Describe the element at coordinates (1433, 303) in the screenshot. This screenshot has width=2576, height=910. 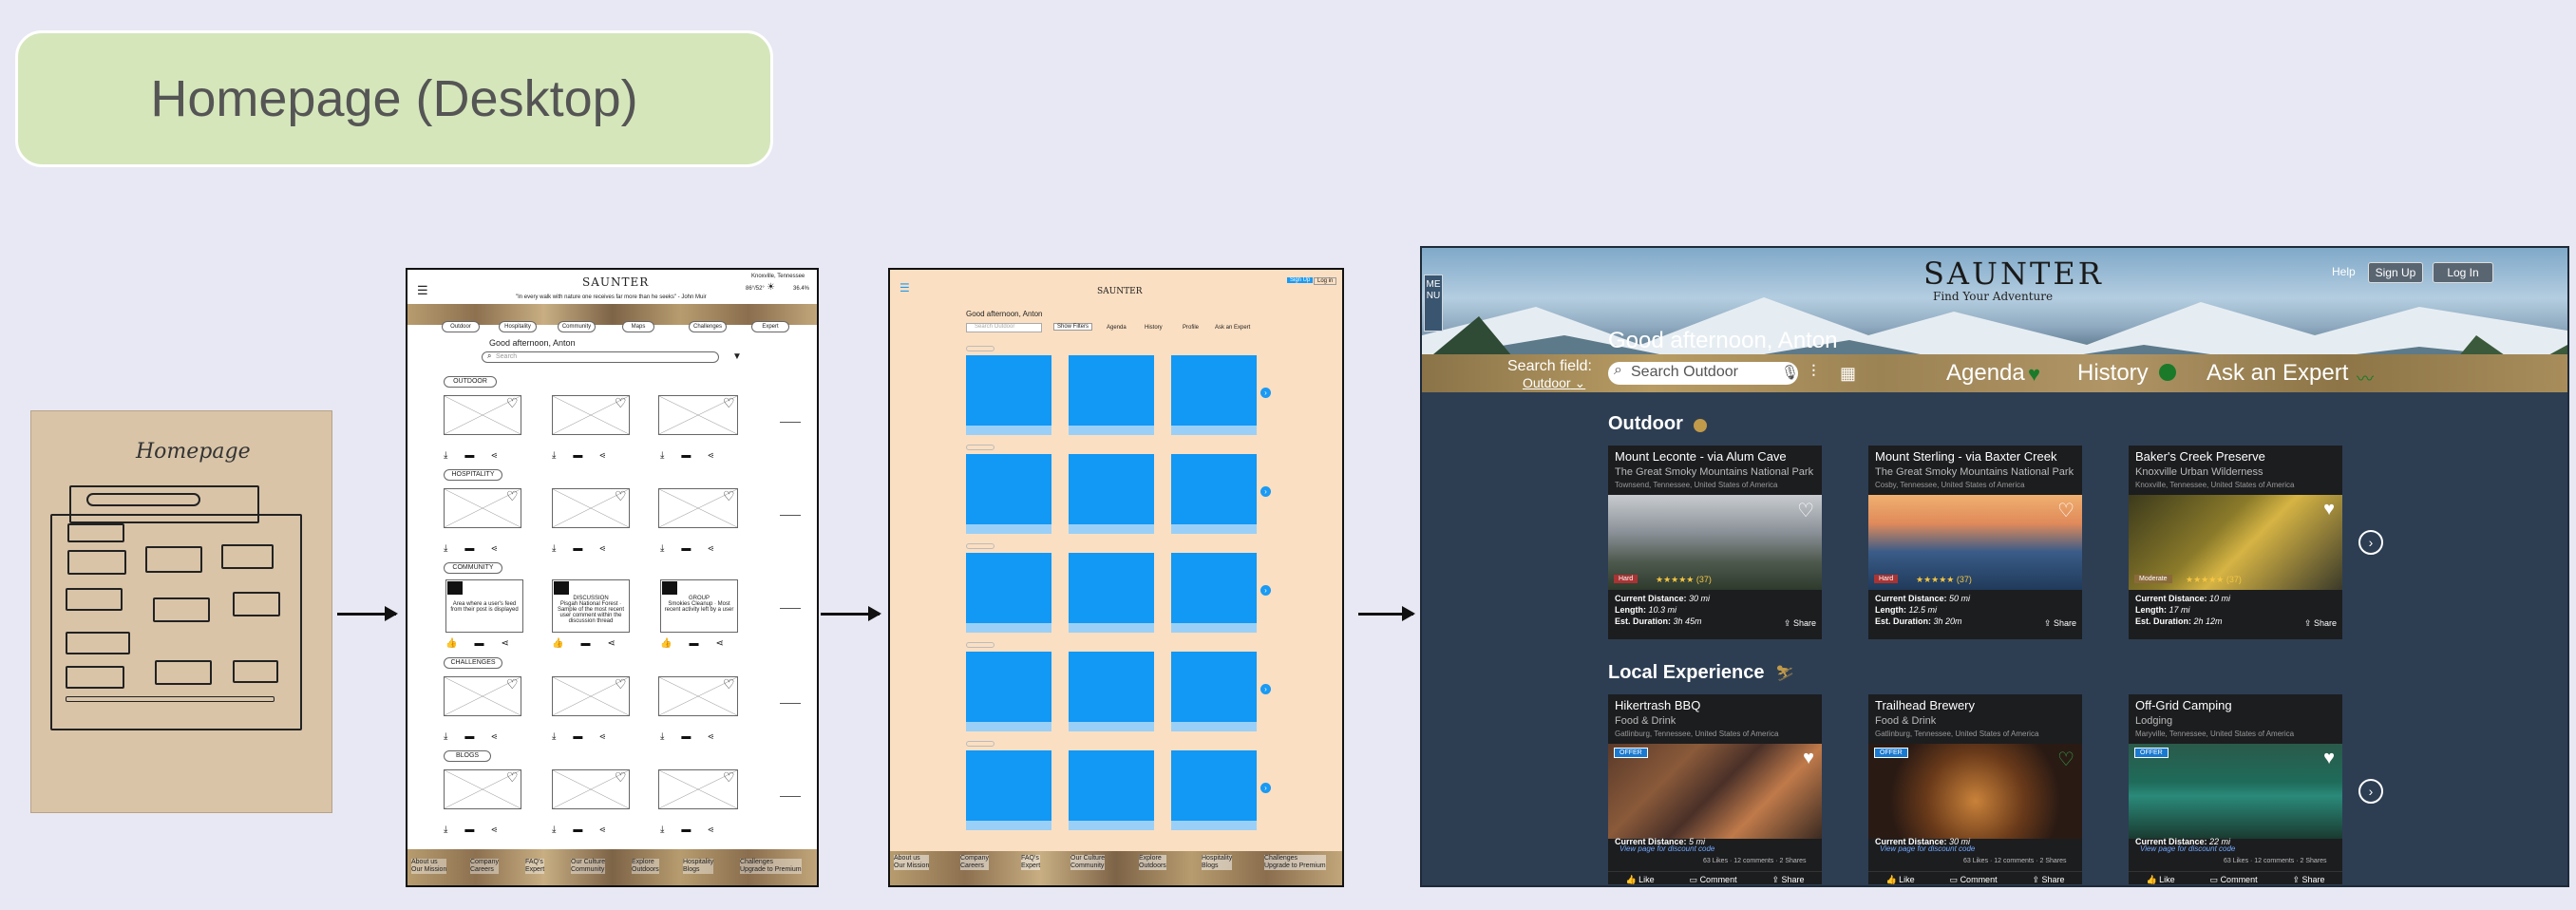
I see `menu-button: MENU` at that location.